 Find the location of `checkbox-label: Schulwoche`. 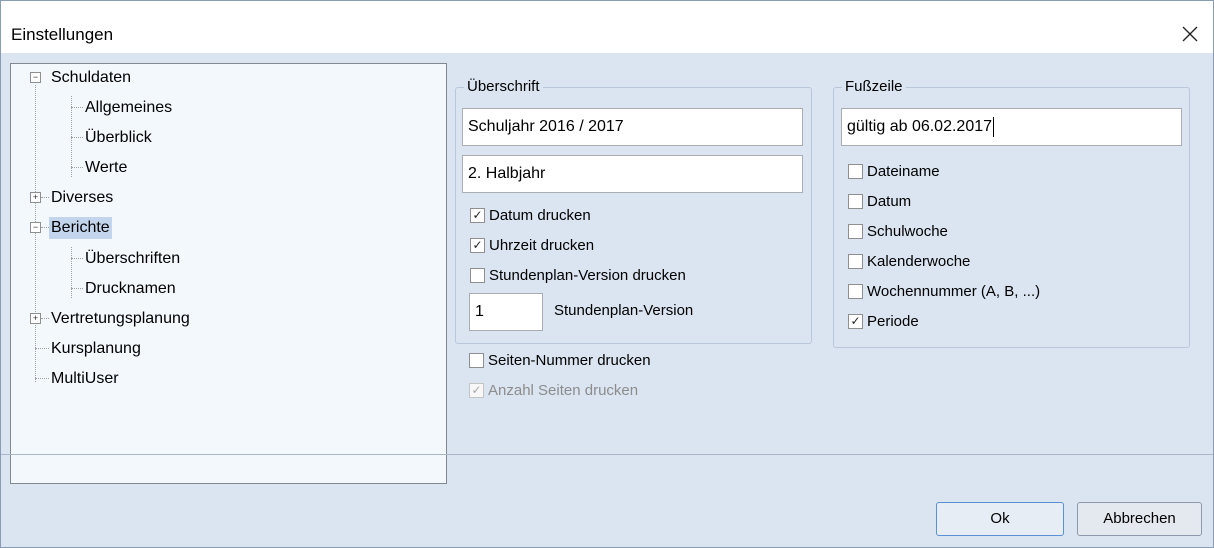

checkbox-label: Schulwoche is located at coordinates (907, 231).